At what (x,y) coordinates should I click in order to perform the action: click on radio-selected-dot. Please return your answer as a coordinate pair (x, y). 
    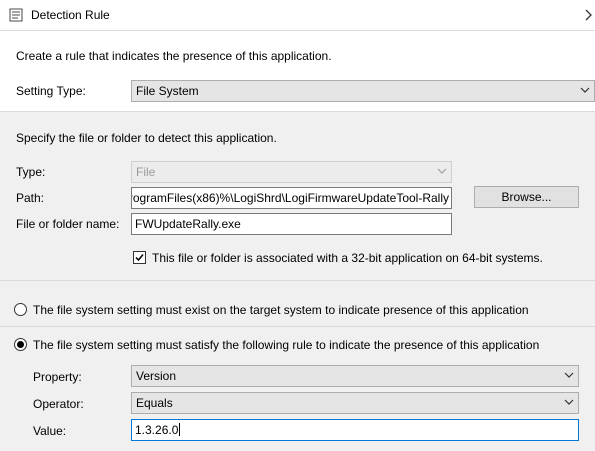
    Looking at the image, I should click on (20, 344).